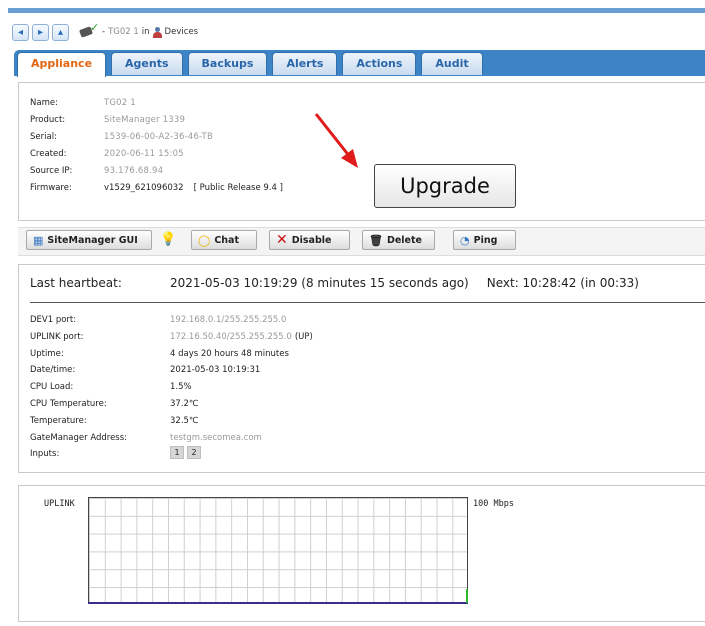 The image size is (705, 626). Describe the element at coordinates (38, 240) in the screenshot. I see `network-icon: ▦` at that location.